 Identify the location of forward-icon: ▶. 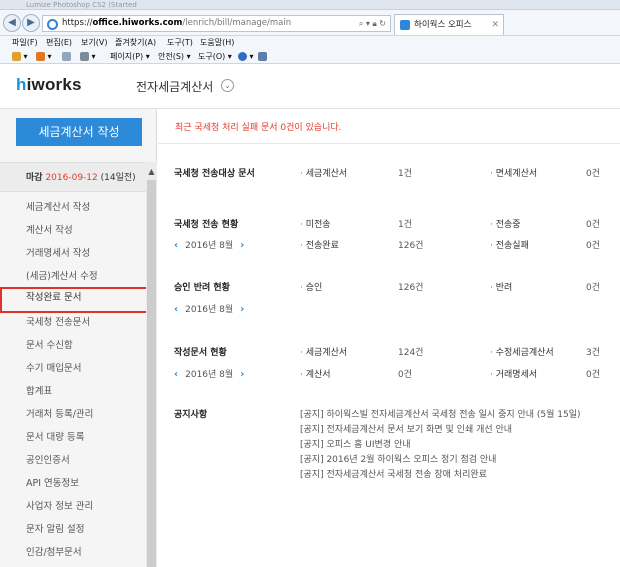
(31, 22).